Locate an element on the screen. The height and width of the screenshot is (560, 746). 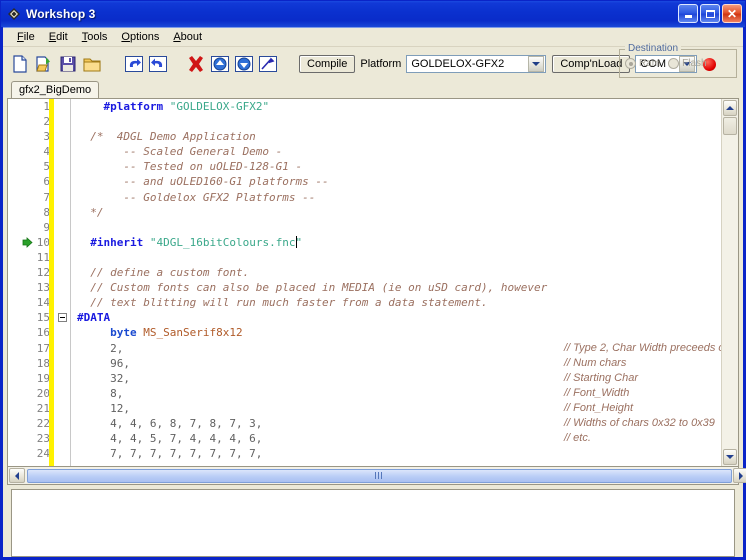
menu-item-file: File is located at coordinates (26, 37).